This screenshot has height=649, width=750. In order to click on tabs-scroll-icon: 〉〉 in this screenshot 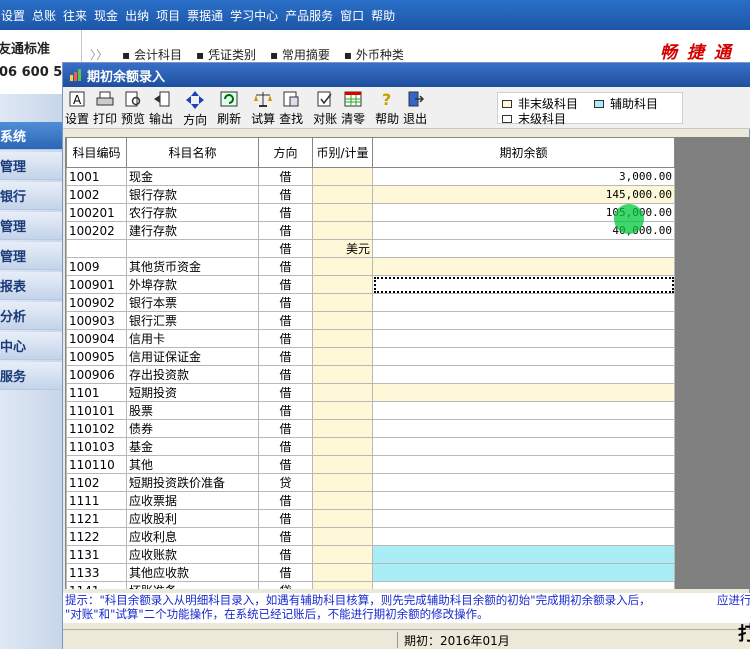, I will do `click(99, 54)`.